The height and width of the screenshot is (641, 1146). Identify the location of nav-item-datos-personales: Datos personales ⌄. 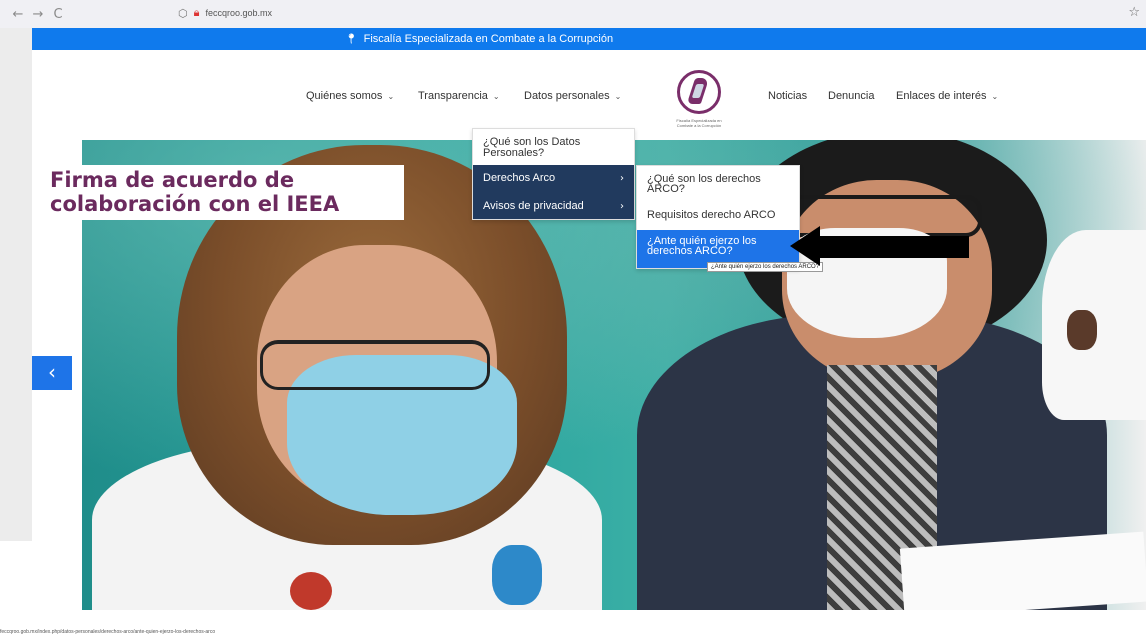
(572, 96).